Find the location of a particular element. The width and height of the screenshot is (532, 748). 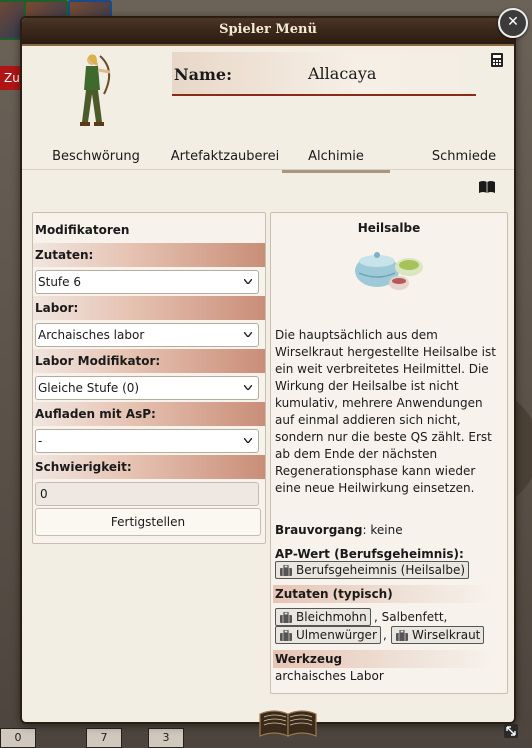

ingredient-chip-label: Wirselkraut is located at coordinates (446, 635).